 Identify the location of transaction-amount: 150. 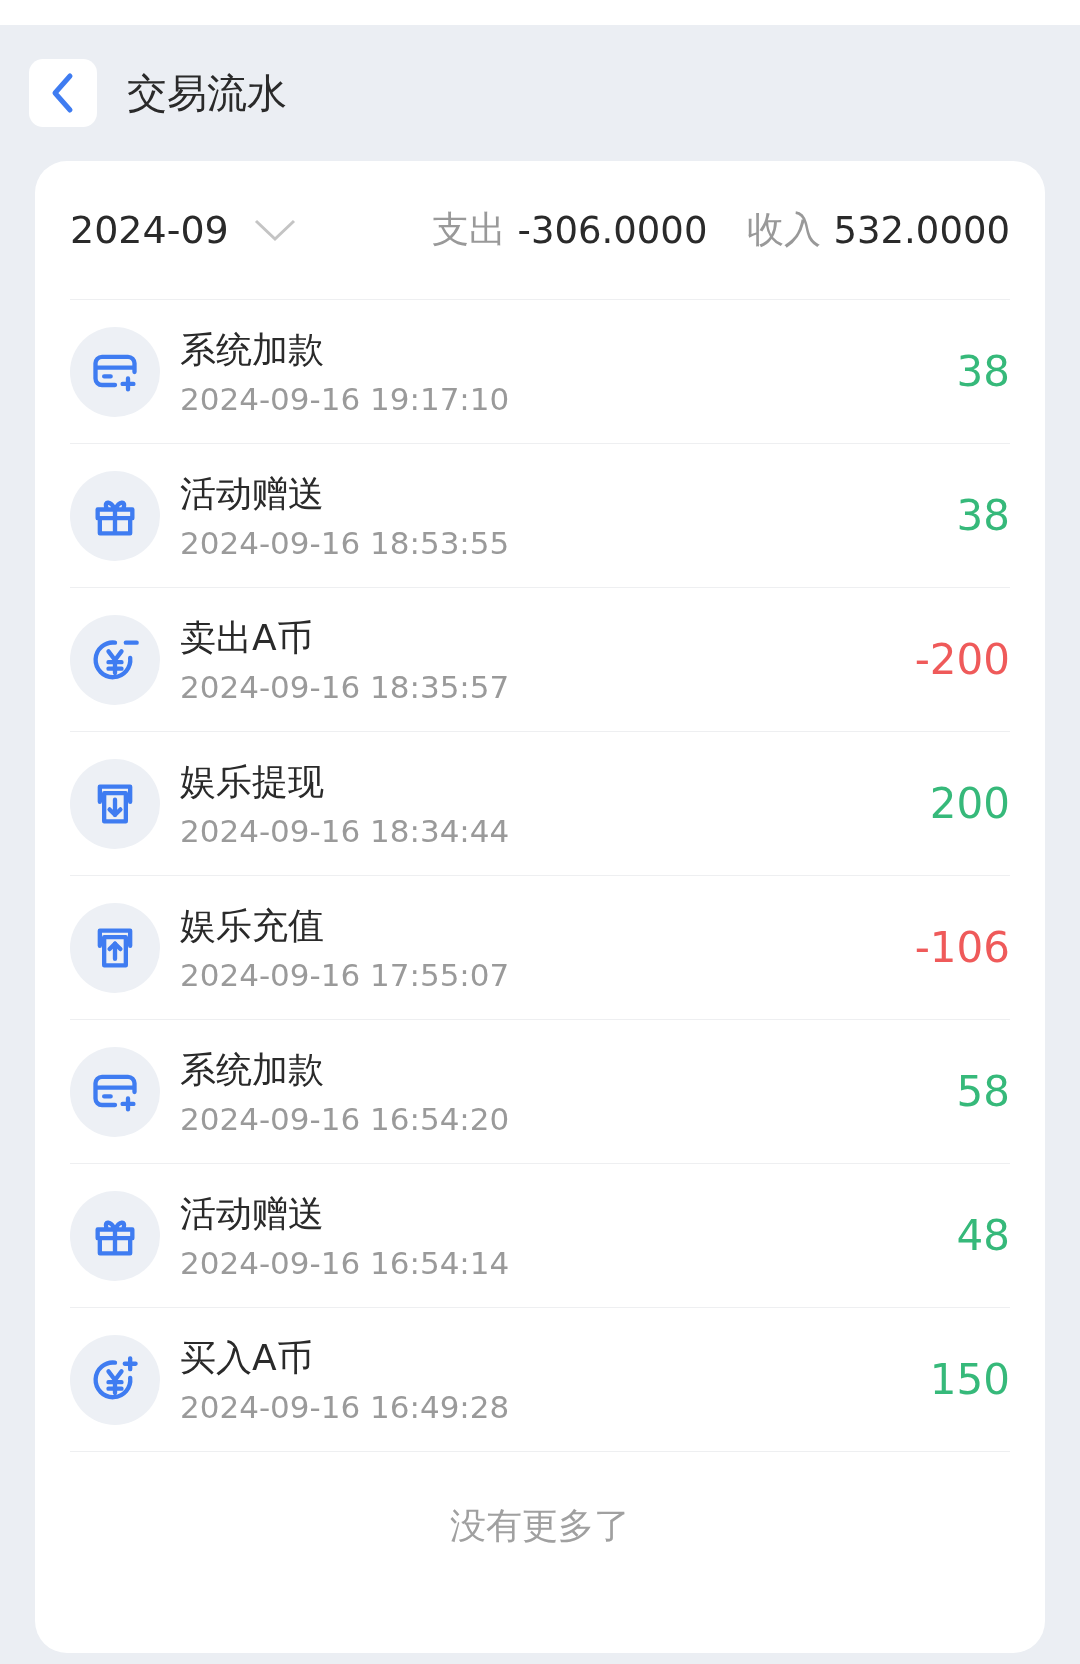
(969, 1379).